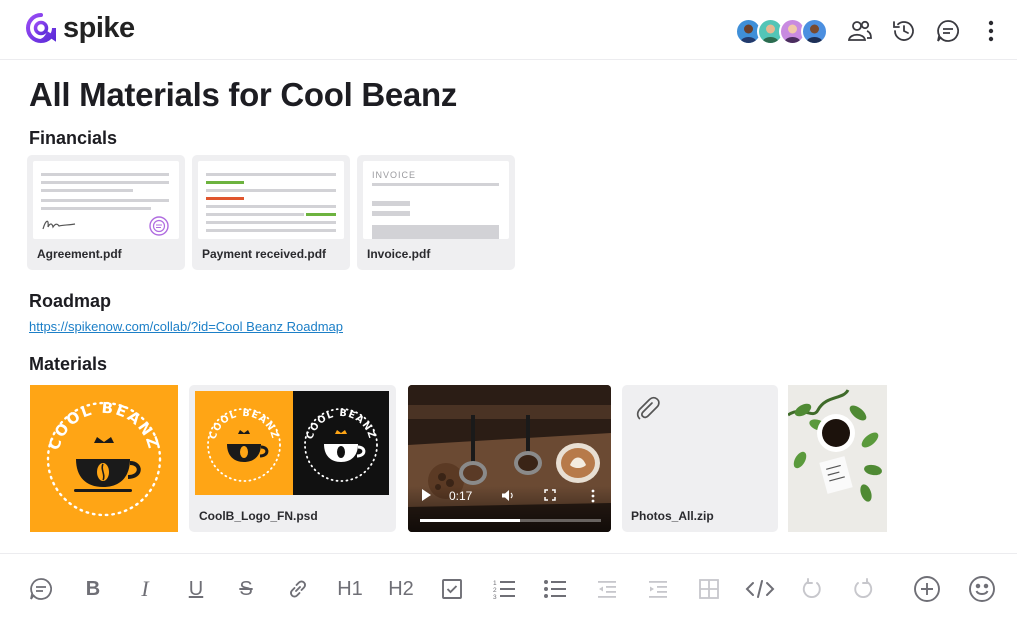  Describe the element at coordinates (246, 589) in the screenshot. I see `strikethrough-icon: S` at that location.